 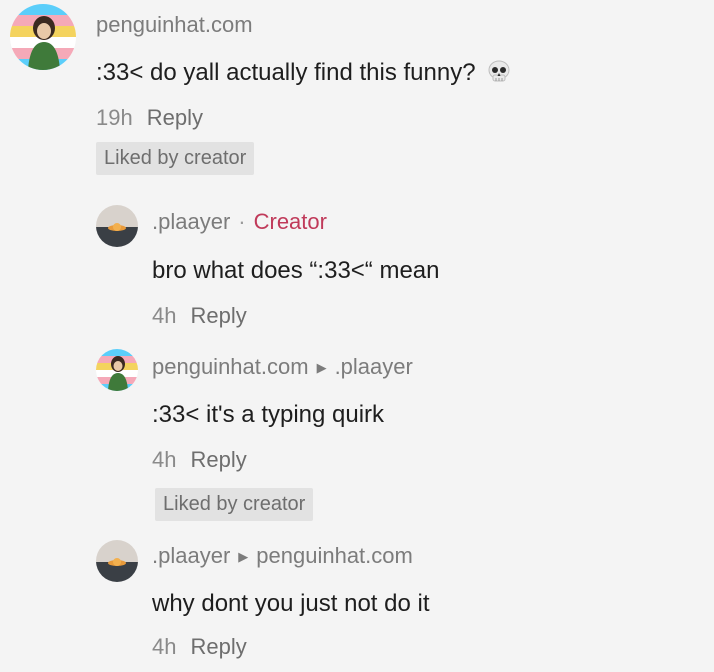 What do you see at coordinates (268, 414) in the screenshot?
I see `reply-text: :33< it's a typing quirk` at bounding box center [268, 414].